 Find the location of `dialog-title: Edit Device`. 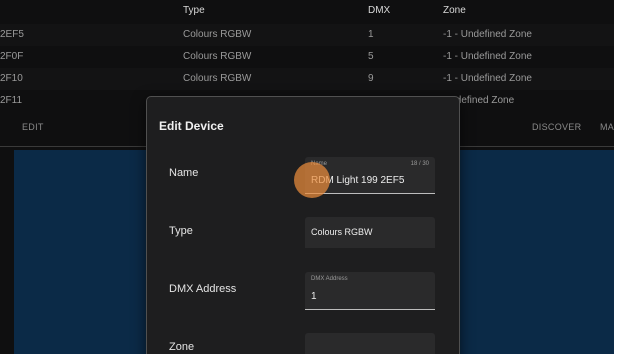

dialog-title: Edit Device is located at coordinates (191, 126).